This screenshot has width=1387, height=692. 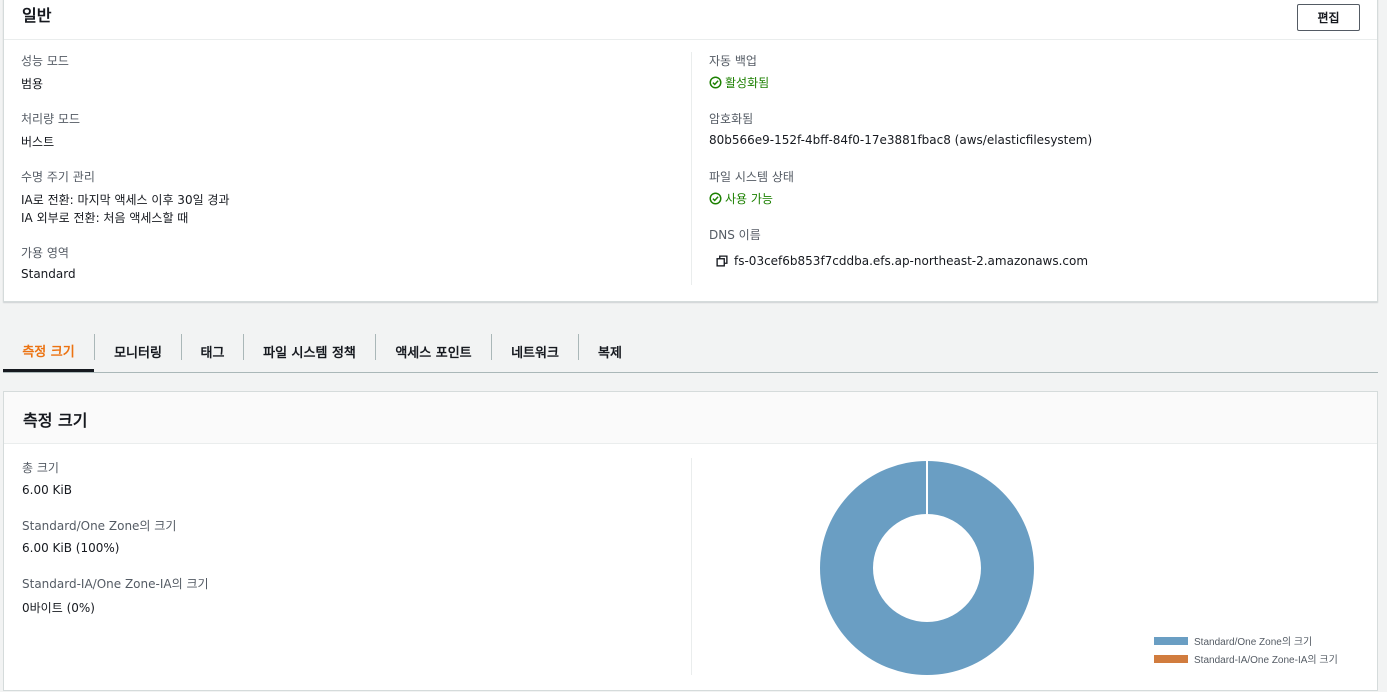 I want to click on total-size-value: 6.00 KiB, so click(x=47, y=490).